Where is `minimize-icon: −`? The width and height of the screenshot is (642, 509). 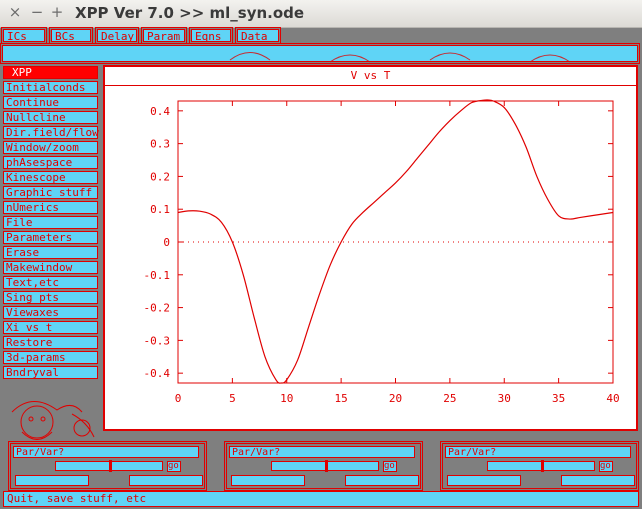
minimize-icon: − is located at coordinates (37, 12).